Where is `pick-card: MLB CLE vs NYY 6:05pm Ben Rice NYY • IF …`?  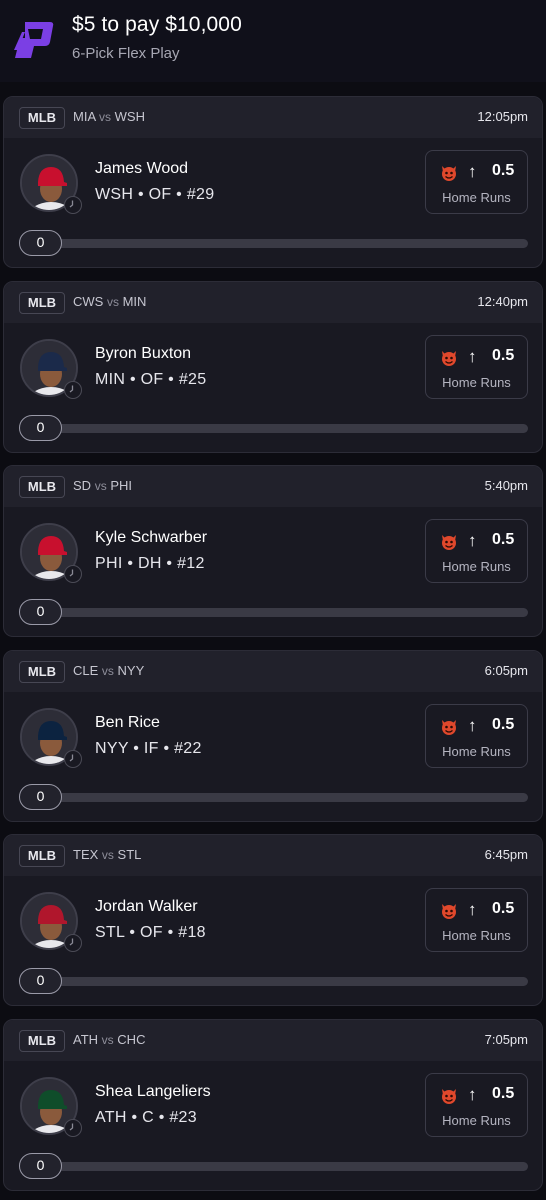
pick-card: MLB CLE vs NYY 6:05pm Ben Rice NYY • IF … is located at coordinates (273, 736).